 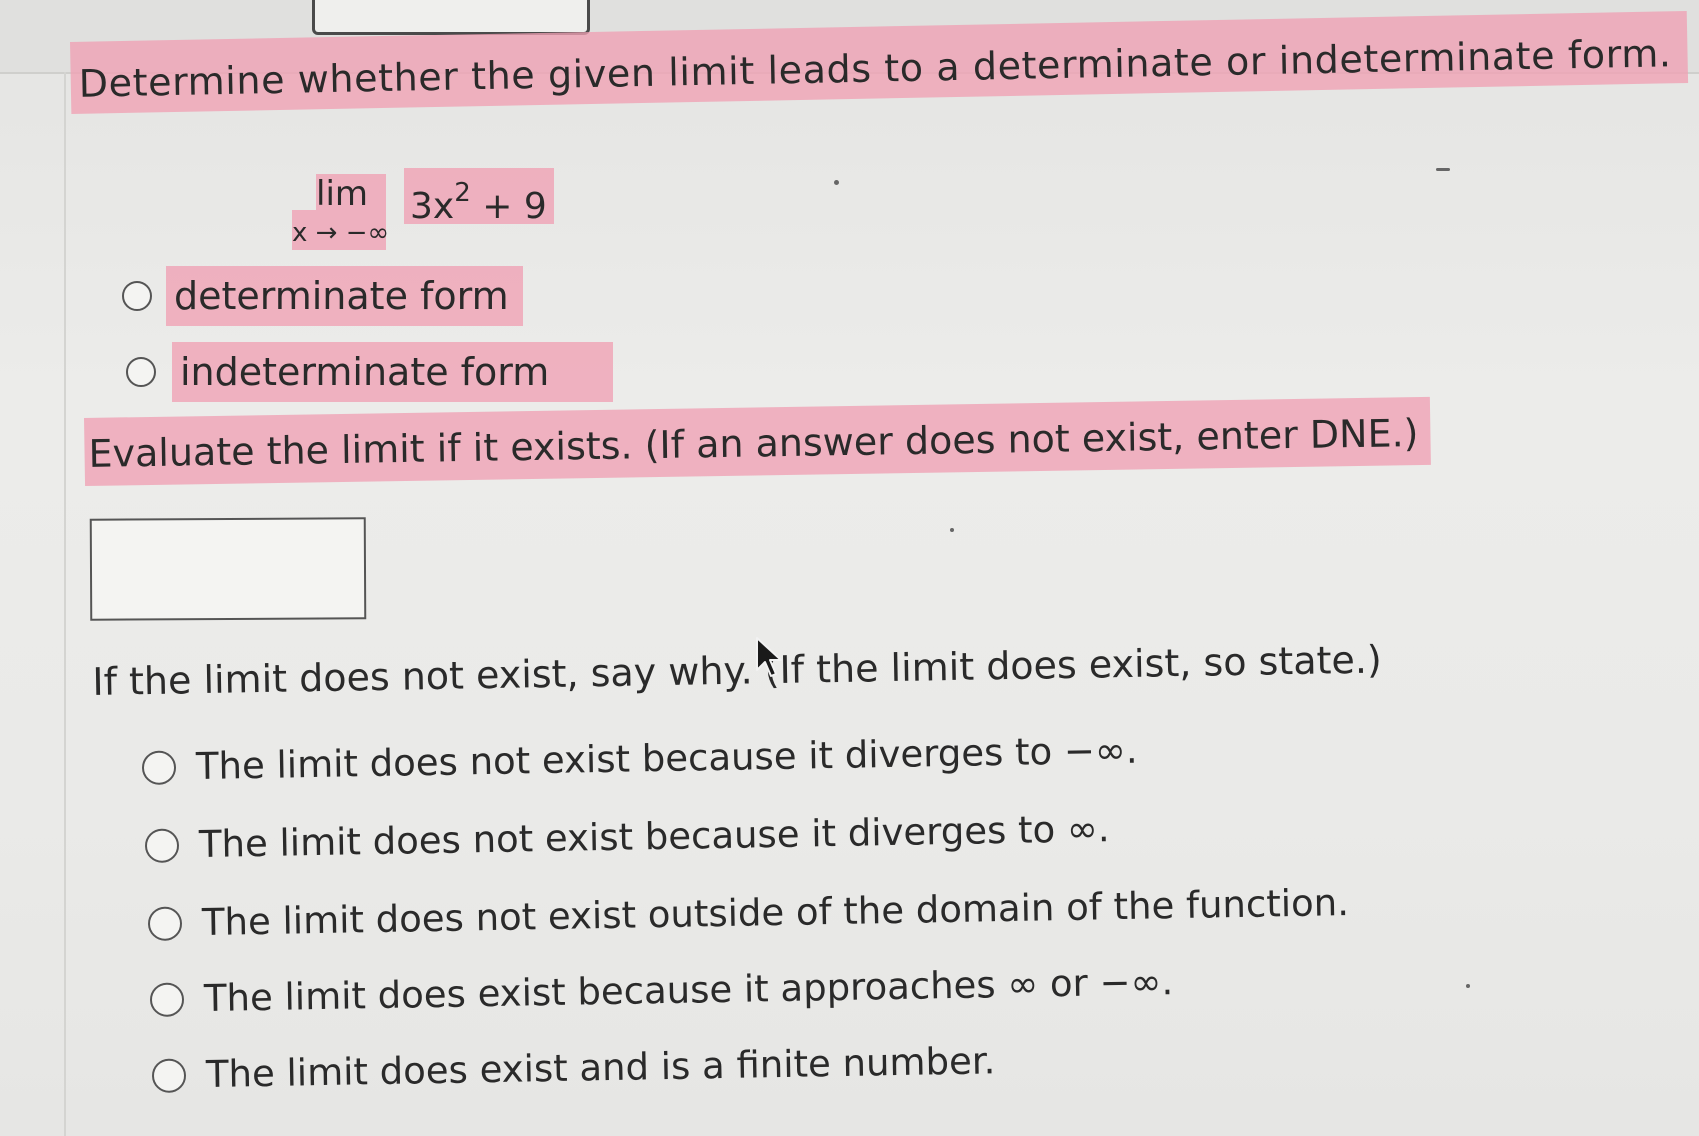 What do you see at coordinates (341, 233) in the screenshot?
I see `limit-subscript: x → −∞` at bounding box center [341, 233].